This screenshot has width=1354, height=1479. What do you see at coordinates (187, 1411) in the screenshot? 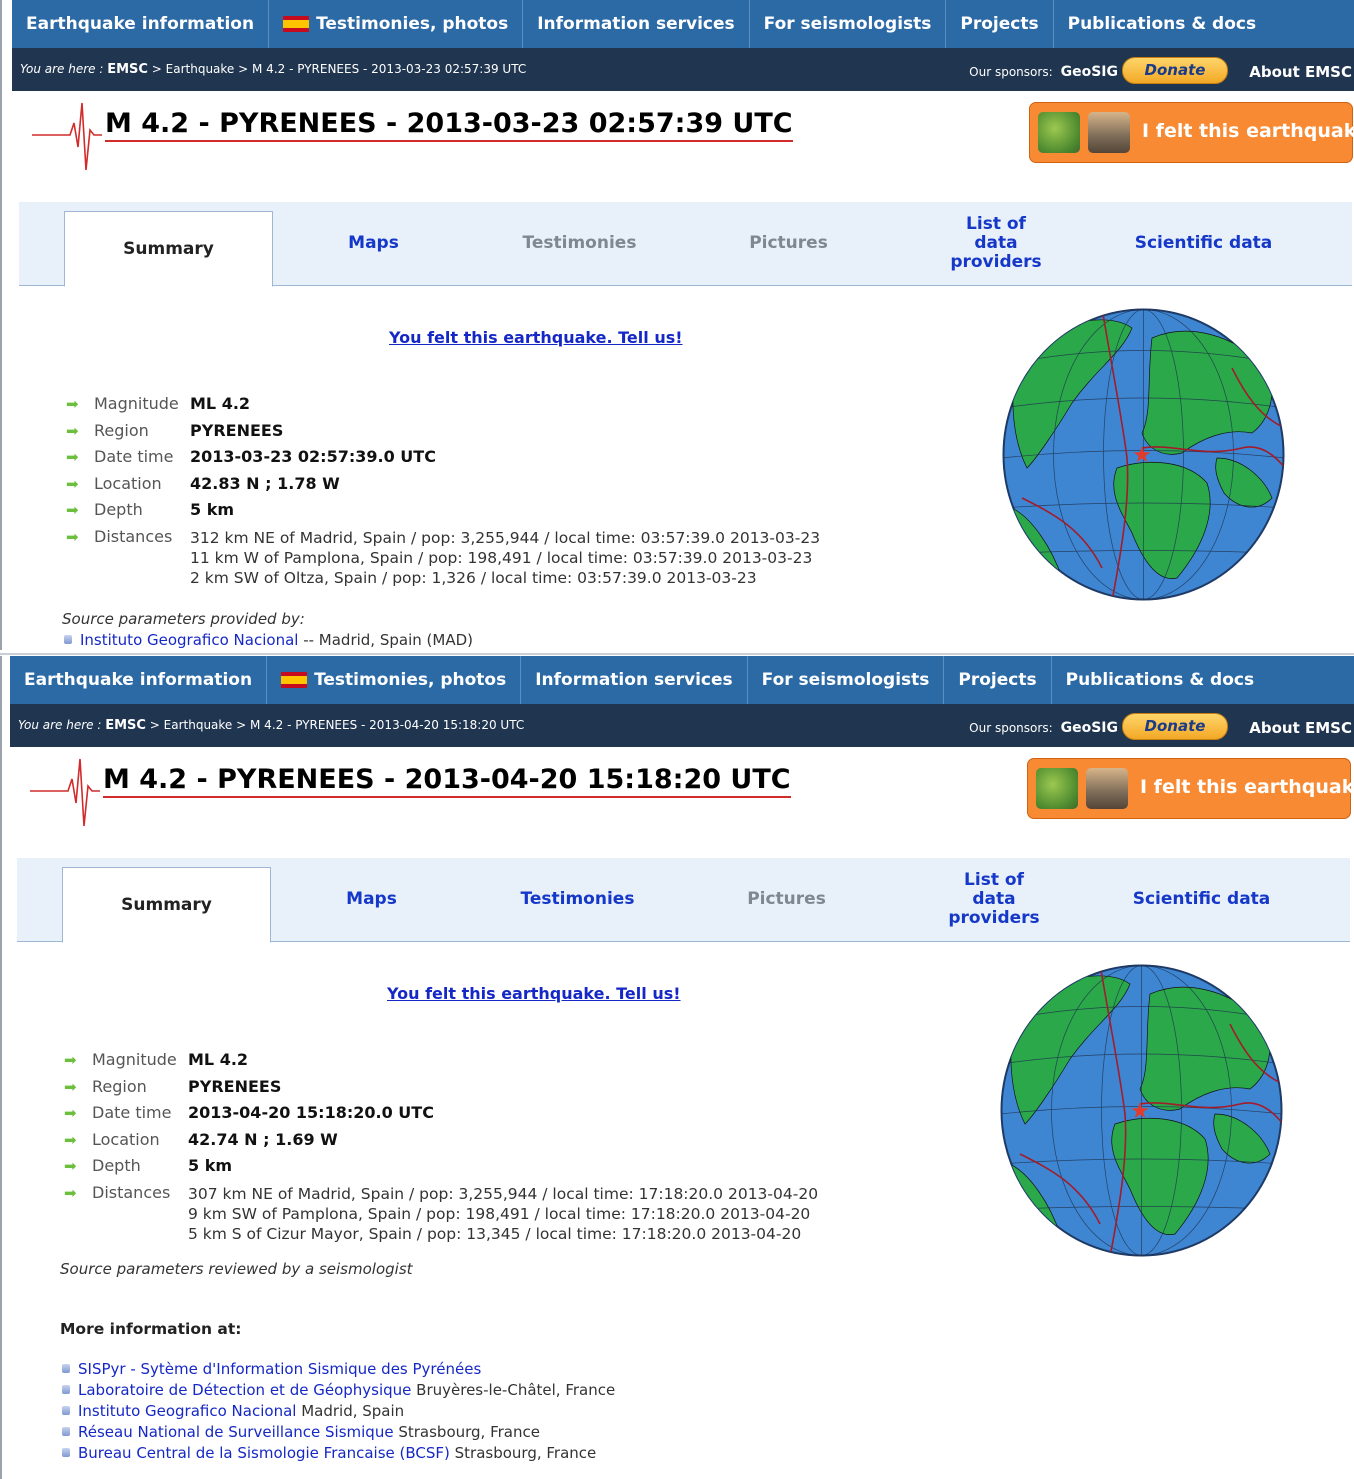
I see `more-info-link: Instituto Geografico Nacional` at bounding box center [187, 1411].